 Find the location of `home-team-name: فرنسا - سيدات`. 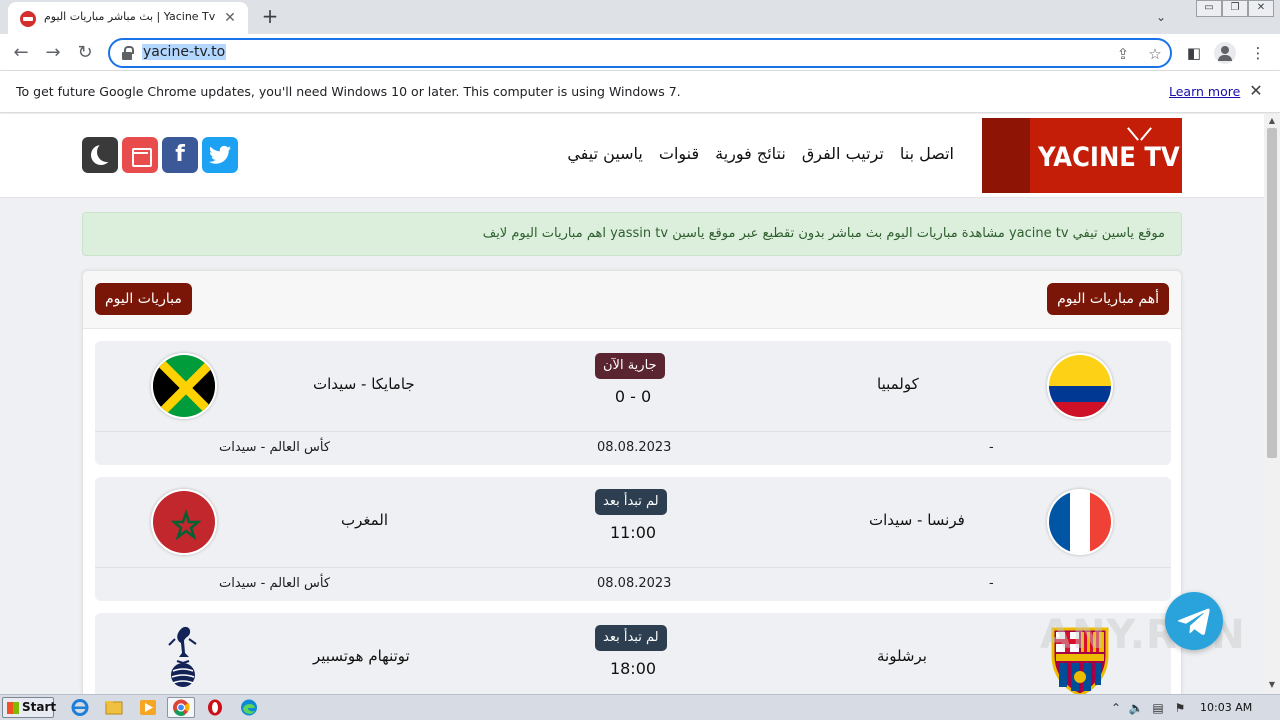

home-team-name: فرنسا - سيدات is located at coordinates (917, 520).